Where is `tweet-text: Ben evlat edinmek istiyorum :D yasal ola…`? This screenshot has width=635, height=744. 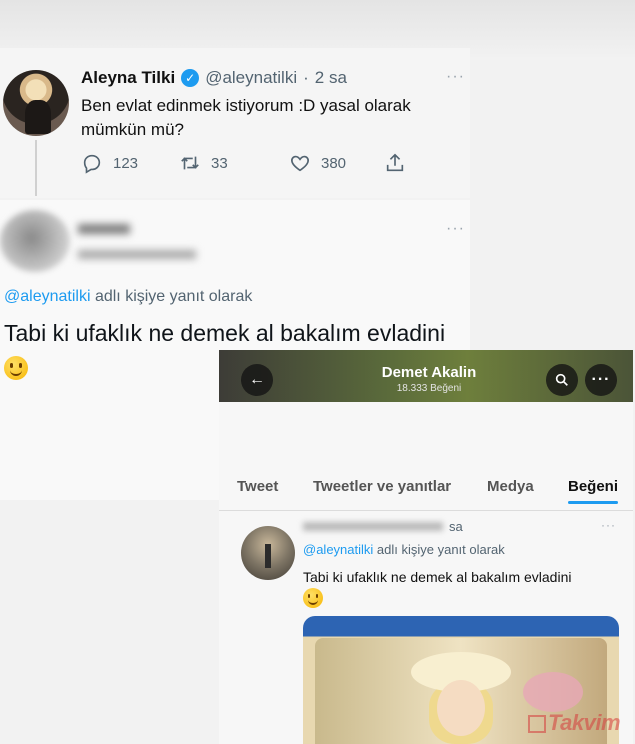
tweet-text: Ben evlat edinmek istiyorum :D yasal ola… is located at coordinates (246, 117).